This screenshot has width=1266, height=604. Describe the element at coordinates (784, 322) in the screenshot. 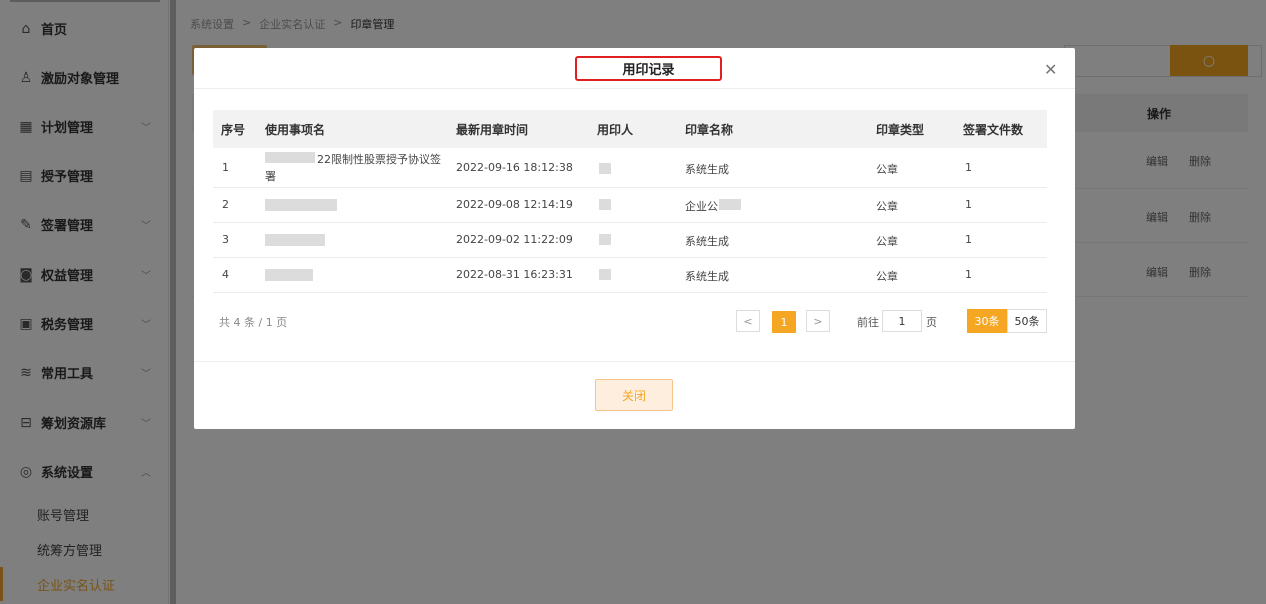

I see `page-number-current: 1` at that location.